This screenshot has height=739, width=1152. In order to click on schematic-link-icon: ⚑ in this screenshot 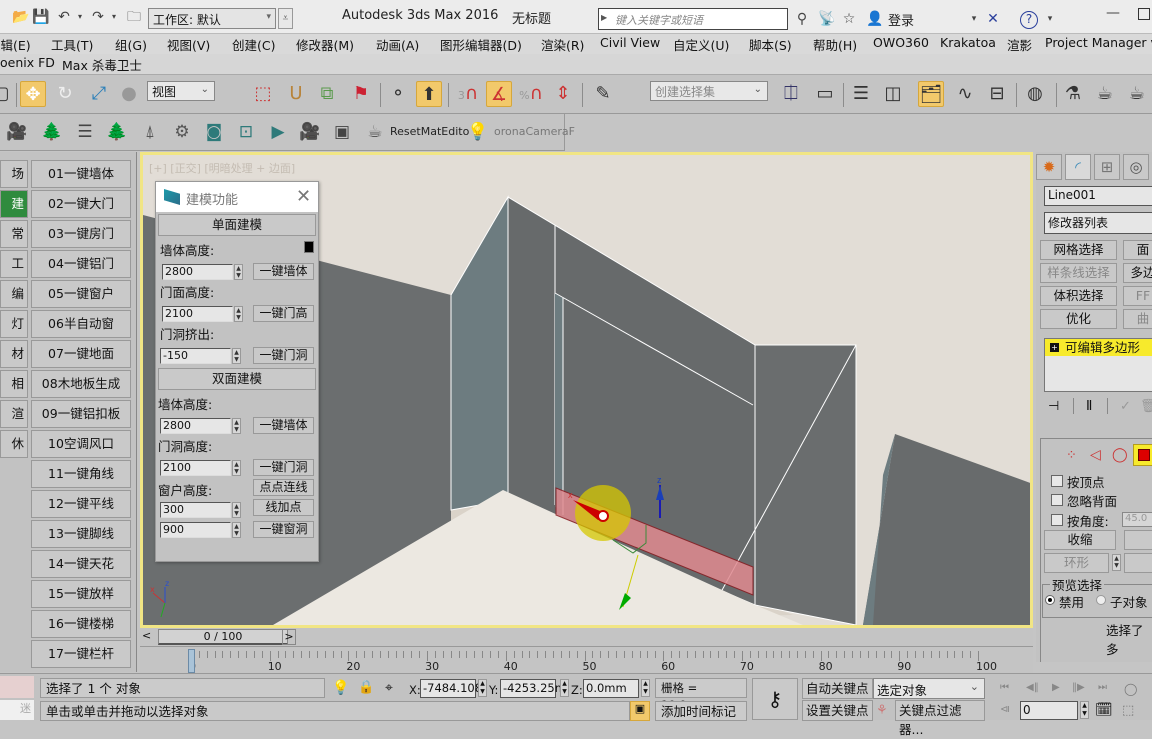, I will do `click(361, 94)`.